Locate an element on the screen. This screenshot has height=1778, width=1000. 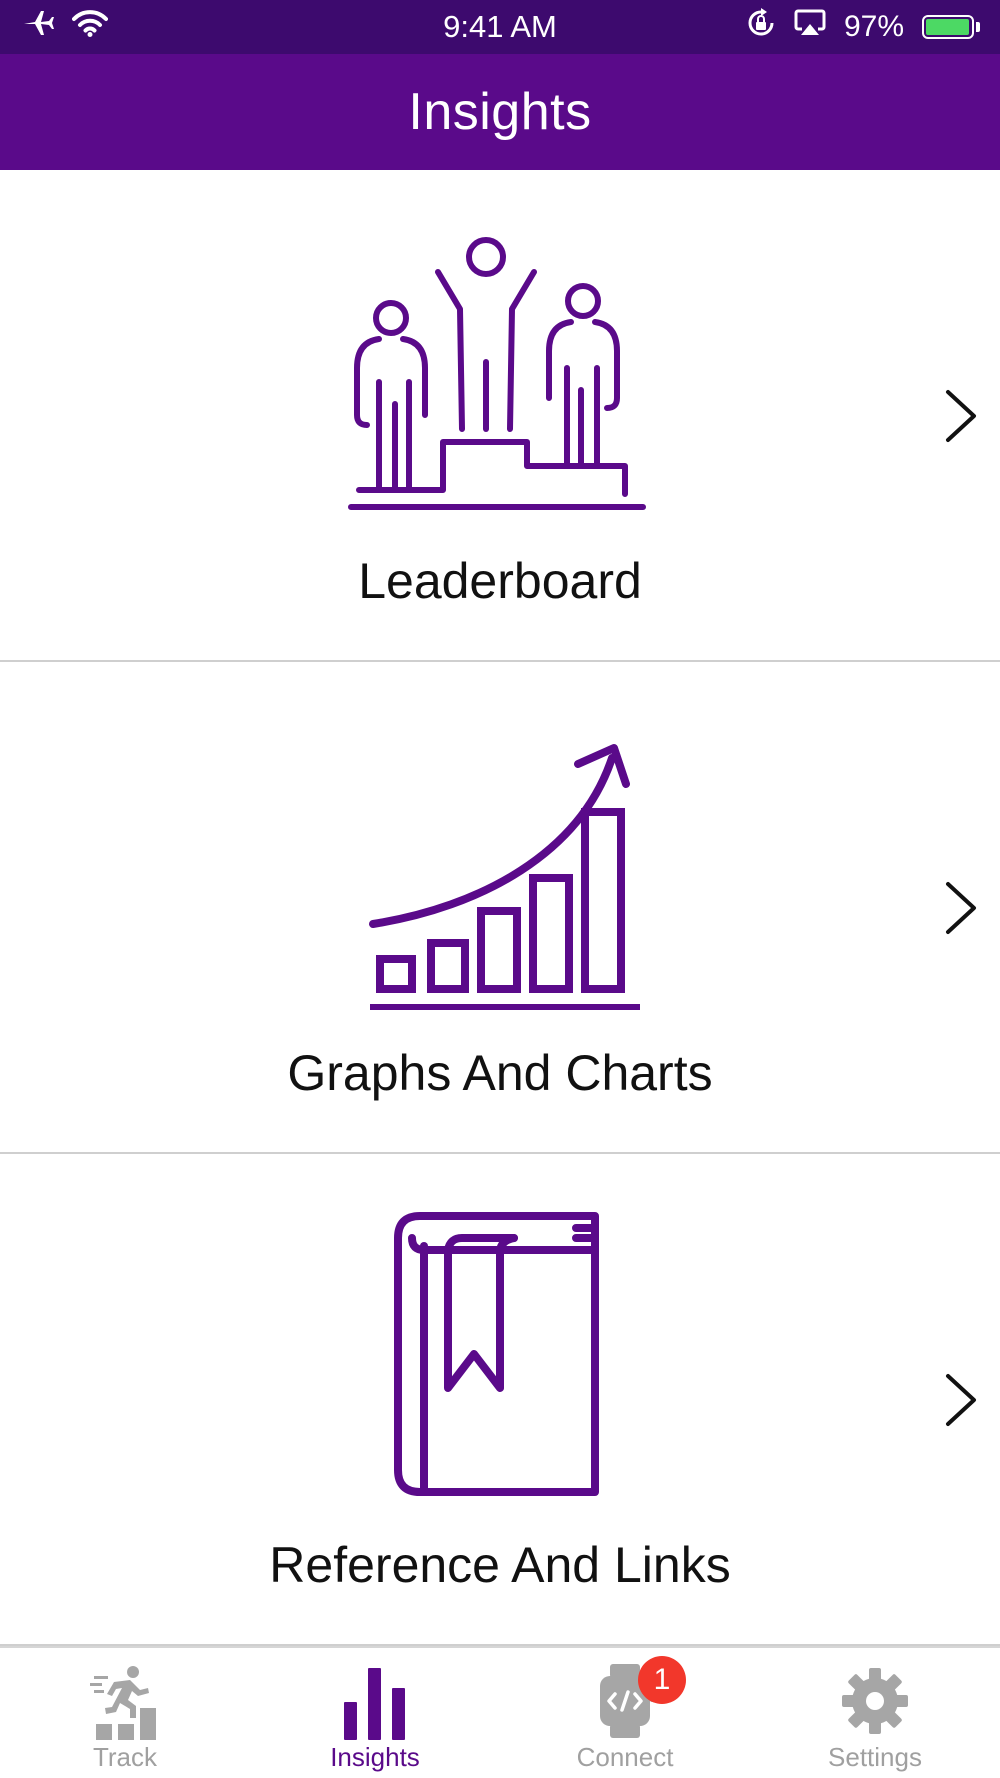
tab-label: Settings is located at coordinates (875, 1757).